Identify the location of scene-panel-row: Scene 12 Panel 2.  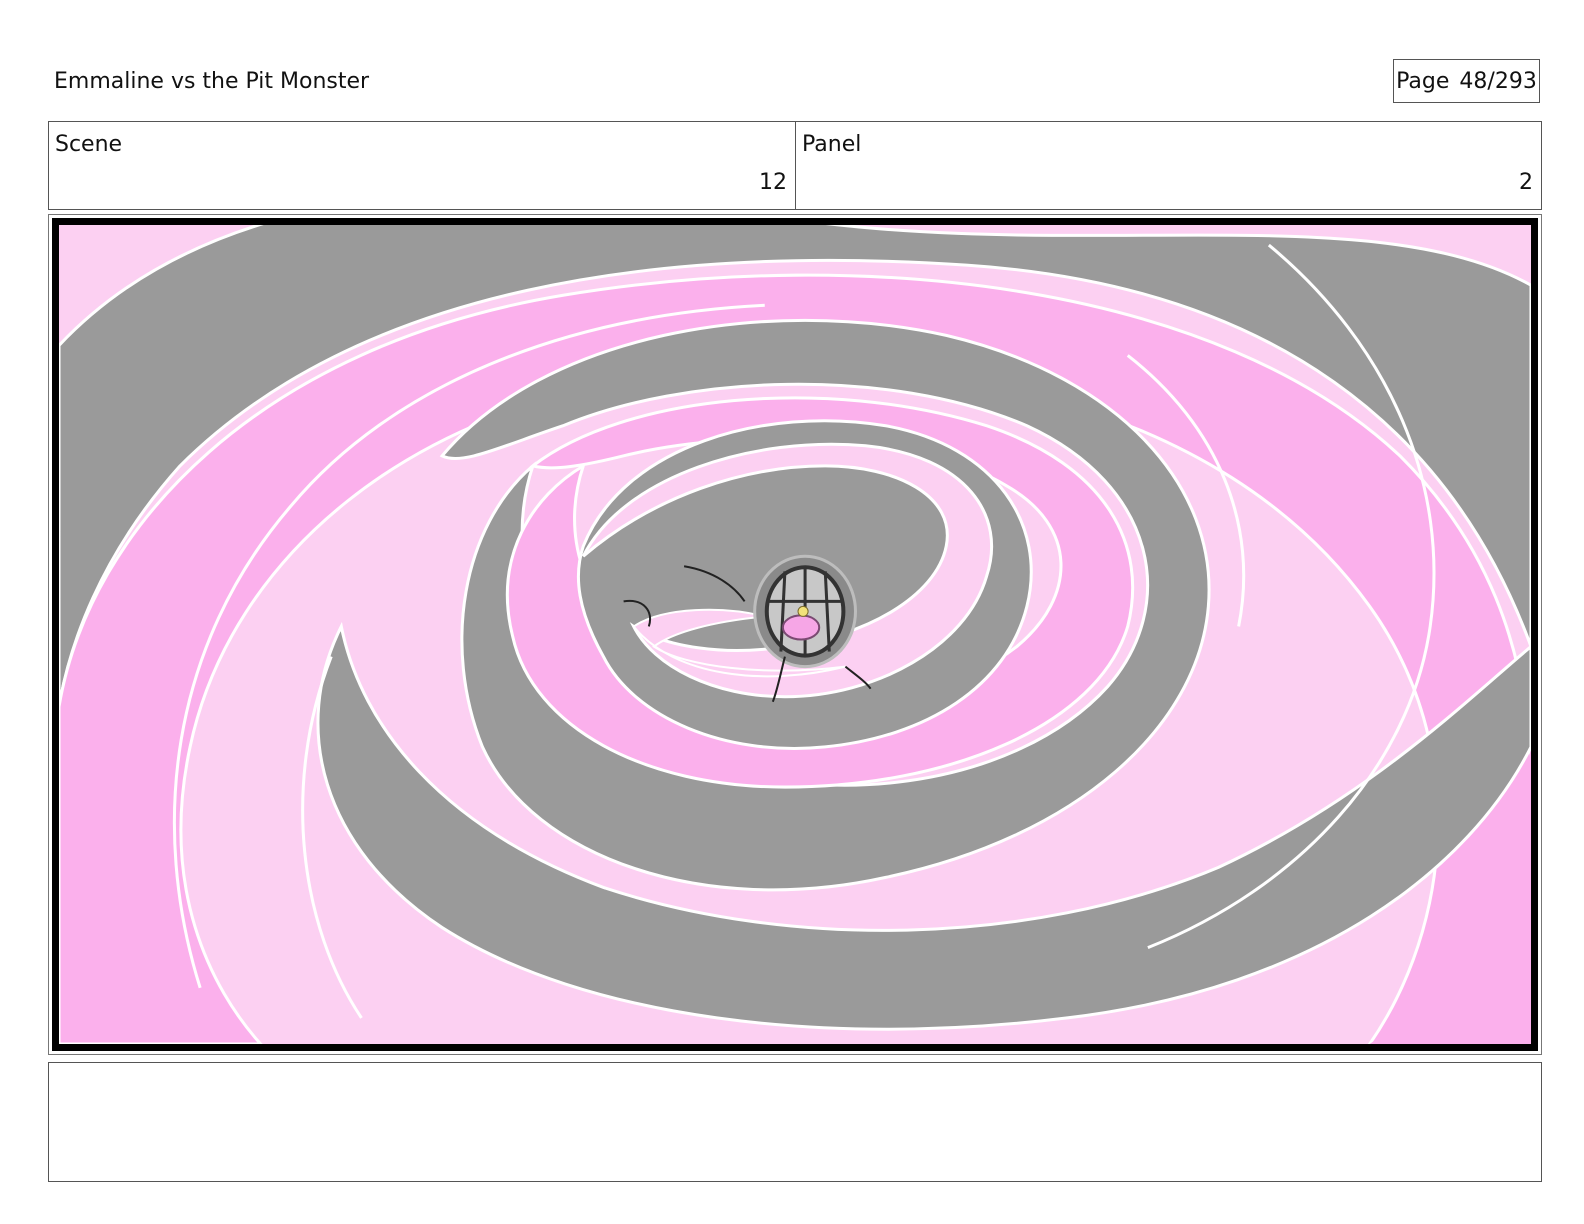
(795, 165).